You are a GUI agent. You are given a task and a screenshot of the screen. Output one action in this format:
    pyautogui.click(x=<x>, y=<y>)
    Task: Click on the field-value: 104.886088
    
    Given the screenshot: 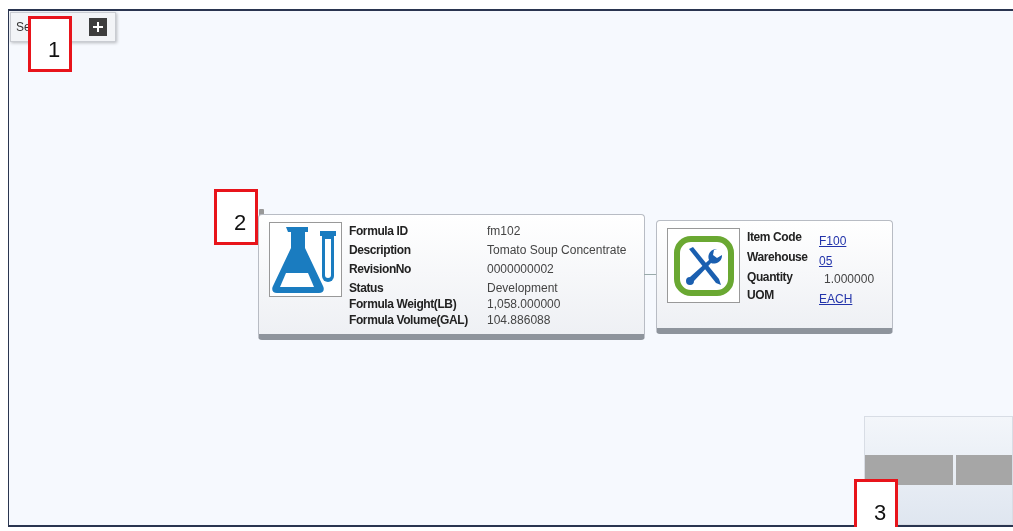 What is the action you would take?
    pyautogui.click(x=519, y=320)
    